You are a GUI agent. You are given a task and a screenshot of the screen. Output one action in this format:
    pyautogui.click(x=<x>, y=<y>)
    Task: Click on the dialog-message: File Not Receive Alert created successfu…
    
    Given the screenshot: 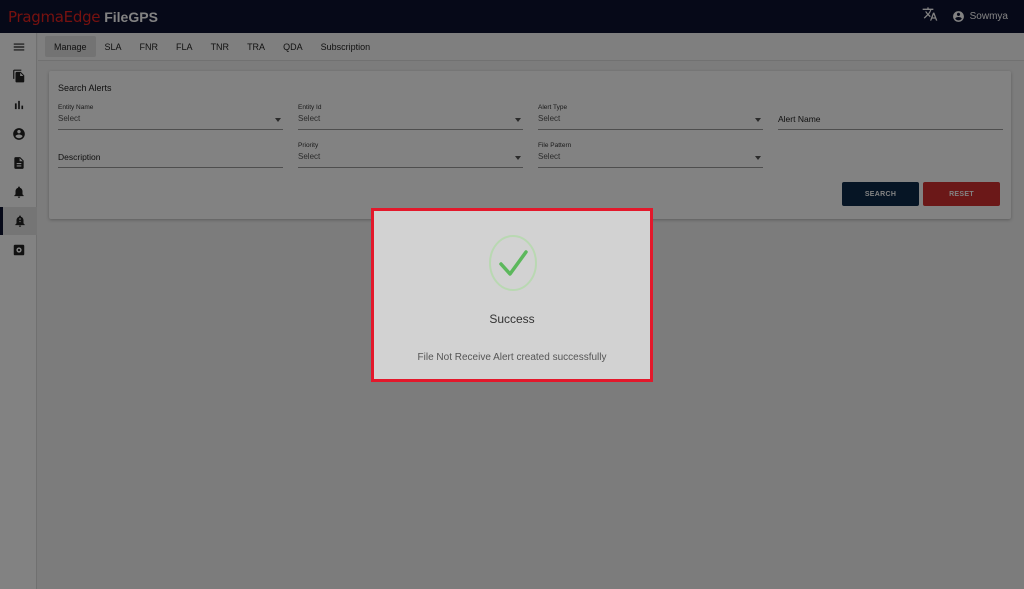 What is the action you would take?
    pyautogui.click(x=512, y=357)
    